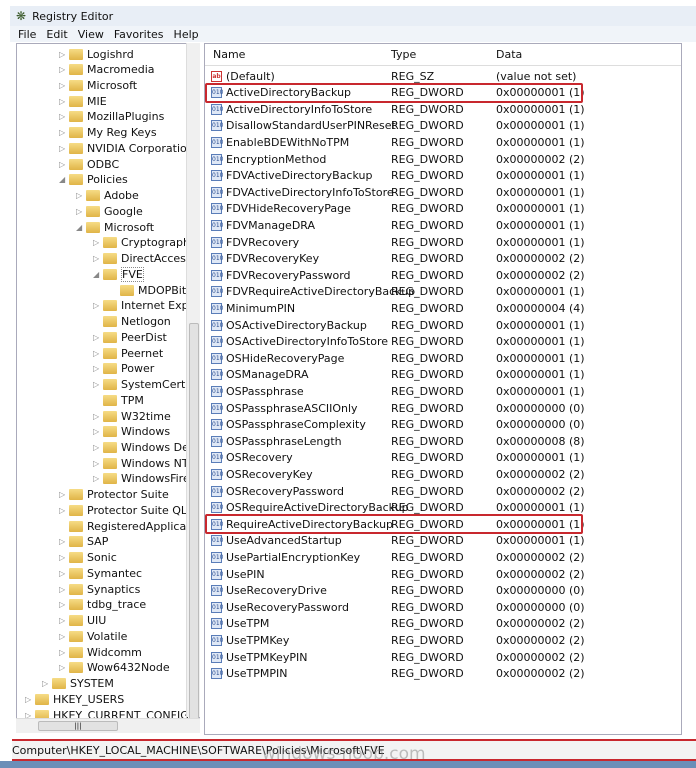 The image size is (696, 768). What do you see at coordinates (27, 34) in the screenshot?
I see `menu-file: File` at bounding box center [27, 34].